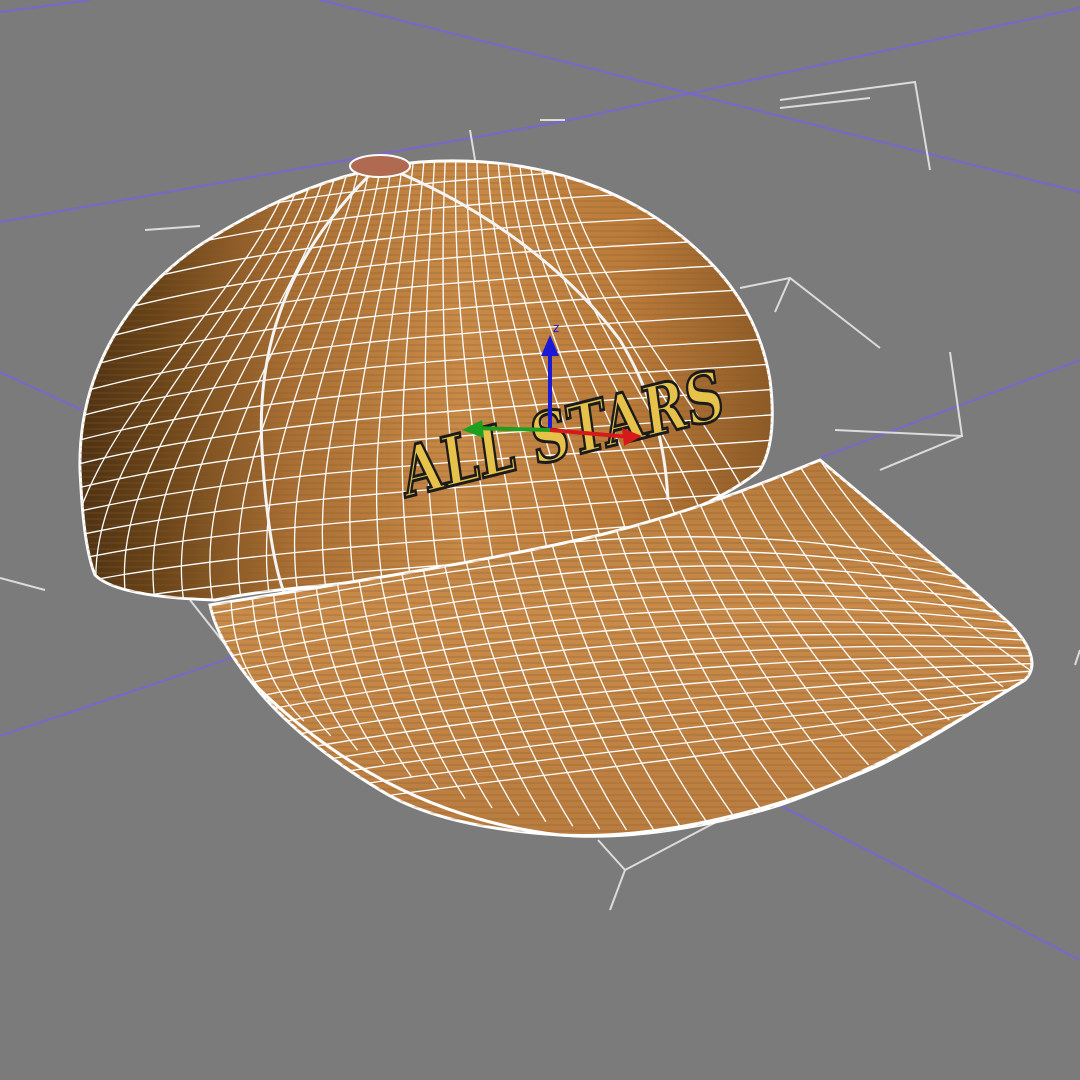 This screenshot has width=1080, height=1080. I want to click on cap-button, so click(380, 166).